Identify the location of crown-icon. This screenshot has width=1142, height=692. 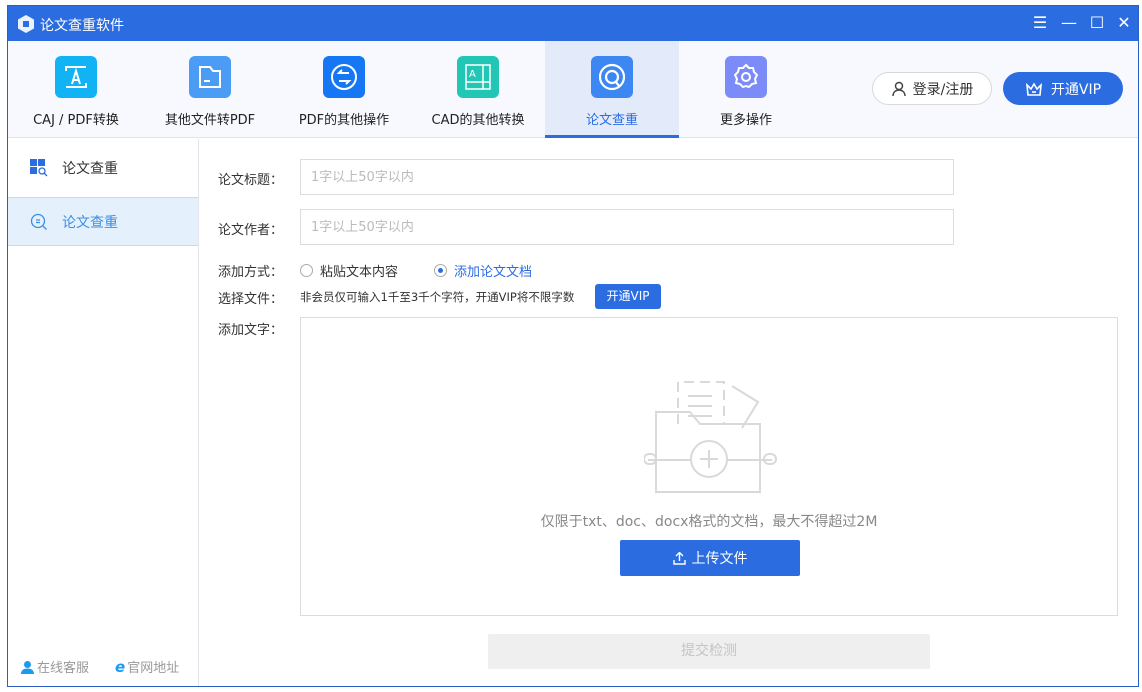
(1033, 88).